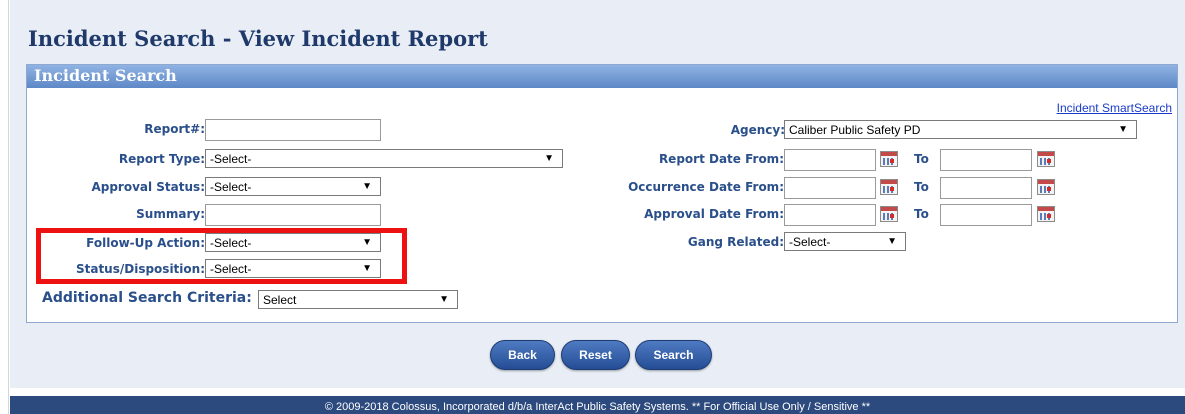 This screenshot has height=414, width=1185. I want to click on gang-related-value: -Select-, so click(810, 242).